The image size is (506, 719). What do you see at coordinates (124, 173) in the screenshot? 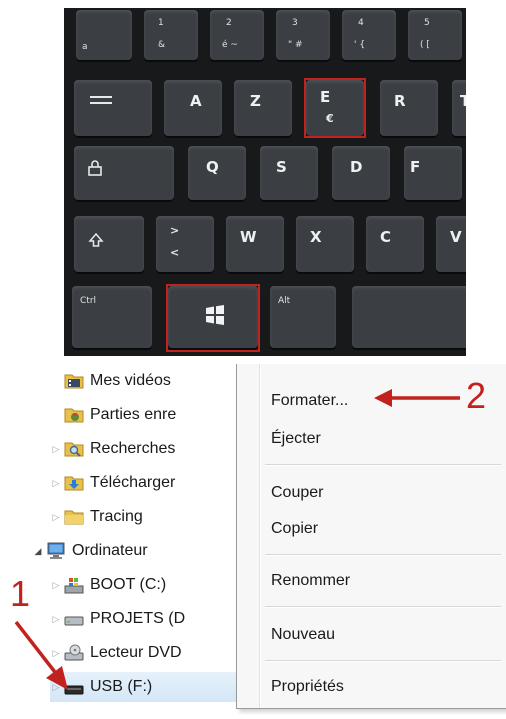
I see `key-caps-lock` at bounding box center [124, 173].